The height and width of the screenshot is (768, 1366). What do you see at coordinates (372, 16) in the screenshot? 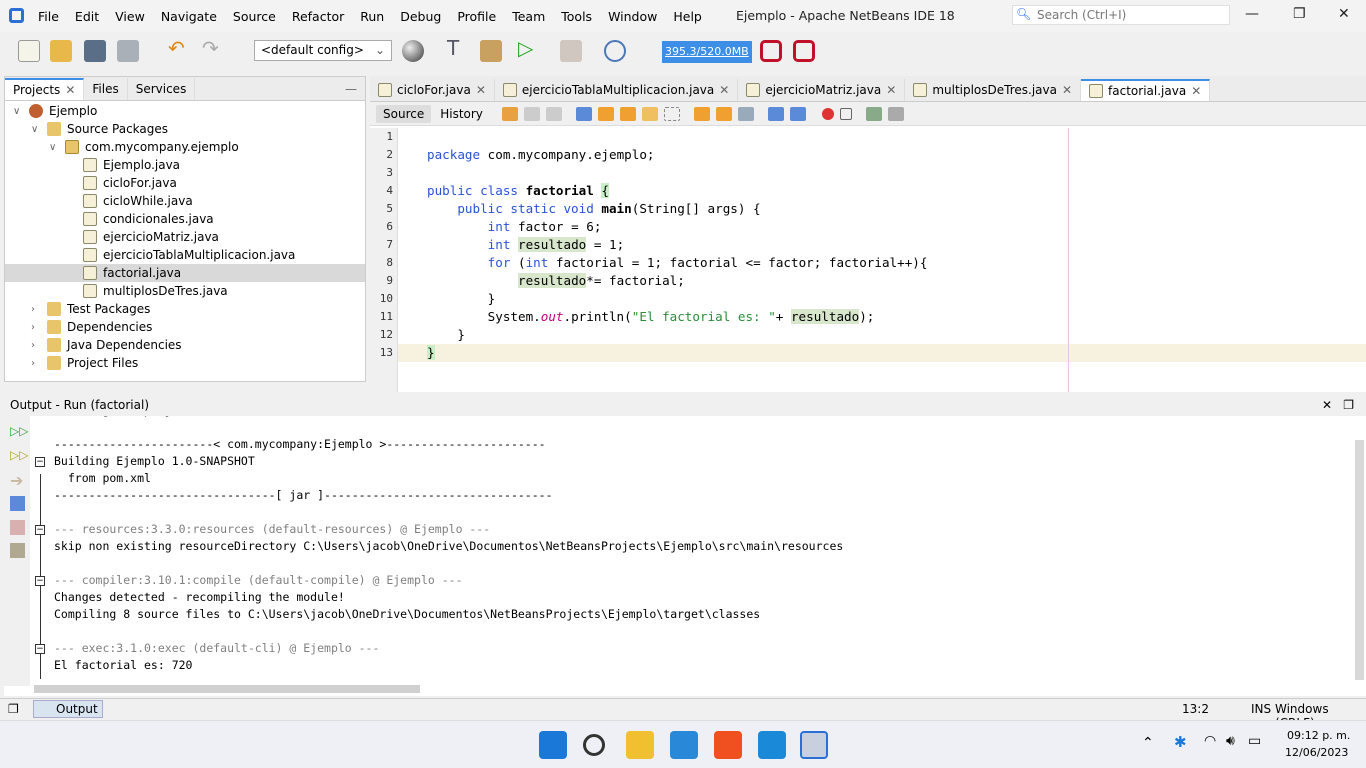
I see `menu-run: Run` at bounding box center [372, 16].